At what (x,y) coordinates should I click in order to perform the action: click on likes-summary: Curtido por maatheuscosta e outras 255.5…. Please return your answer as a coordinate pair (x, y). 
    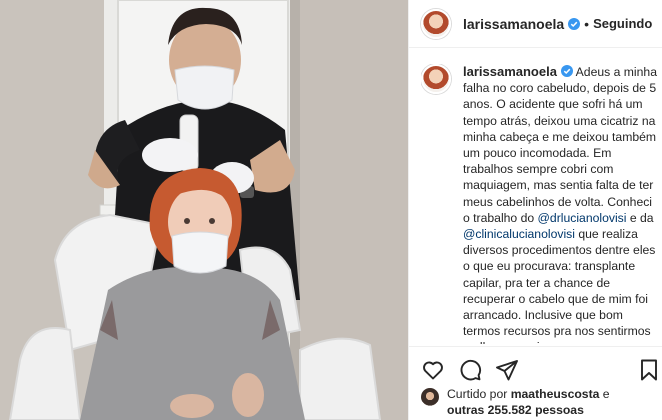
    Looking at the image, I should click on (541, 402).